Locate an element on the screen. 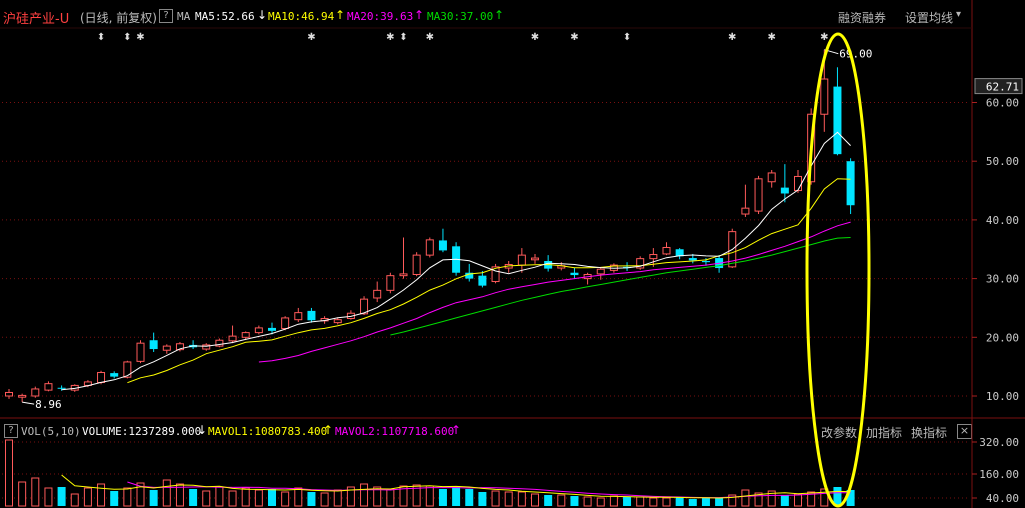 This screenshot has height=508, width=1025. volume-tick-label: 320.00 is located at coordinates (999, 442).